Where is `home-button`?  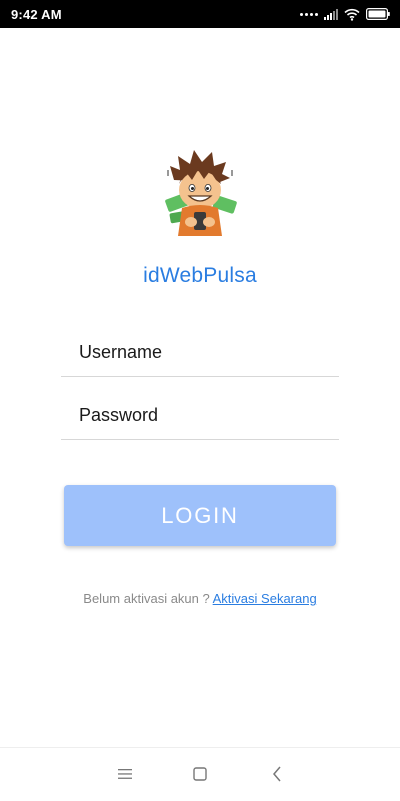
home-button is located at coordinates (200, 774).